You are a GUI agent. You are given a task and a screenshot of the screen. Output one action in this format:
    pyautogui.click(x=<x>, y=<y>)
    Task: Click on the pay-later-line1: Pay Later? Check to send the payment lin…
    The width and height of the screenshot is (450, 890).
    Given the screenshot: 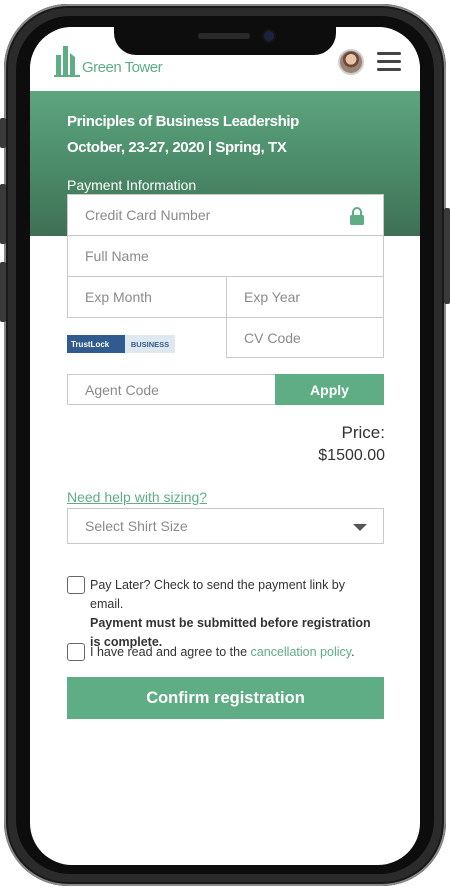 What is the action you would take?
    pyautogui.click(x=218, y=594)
    